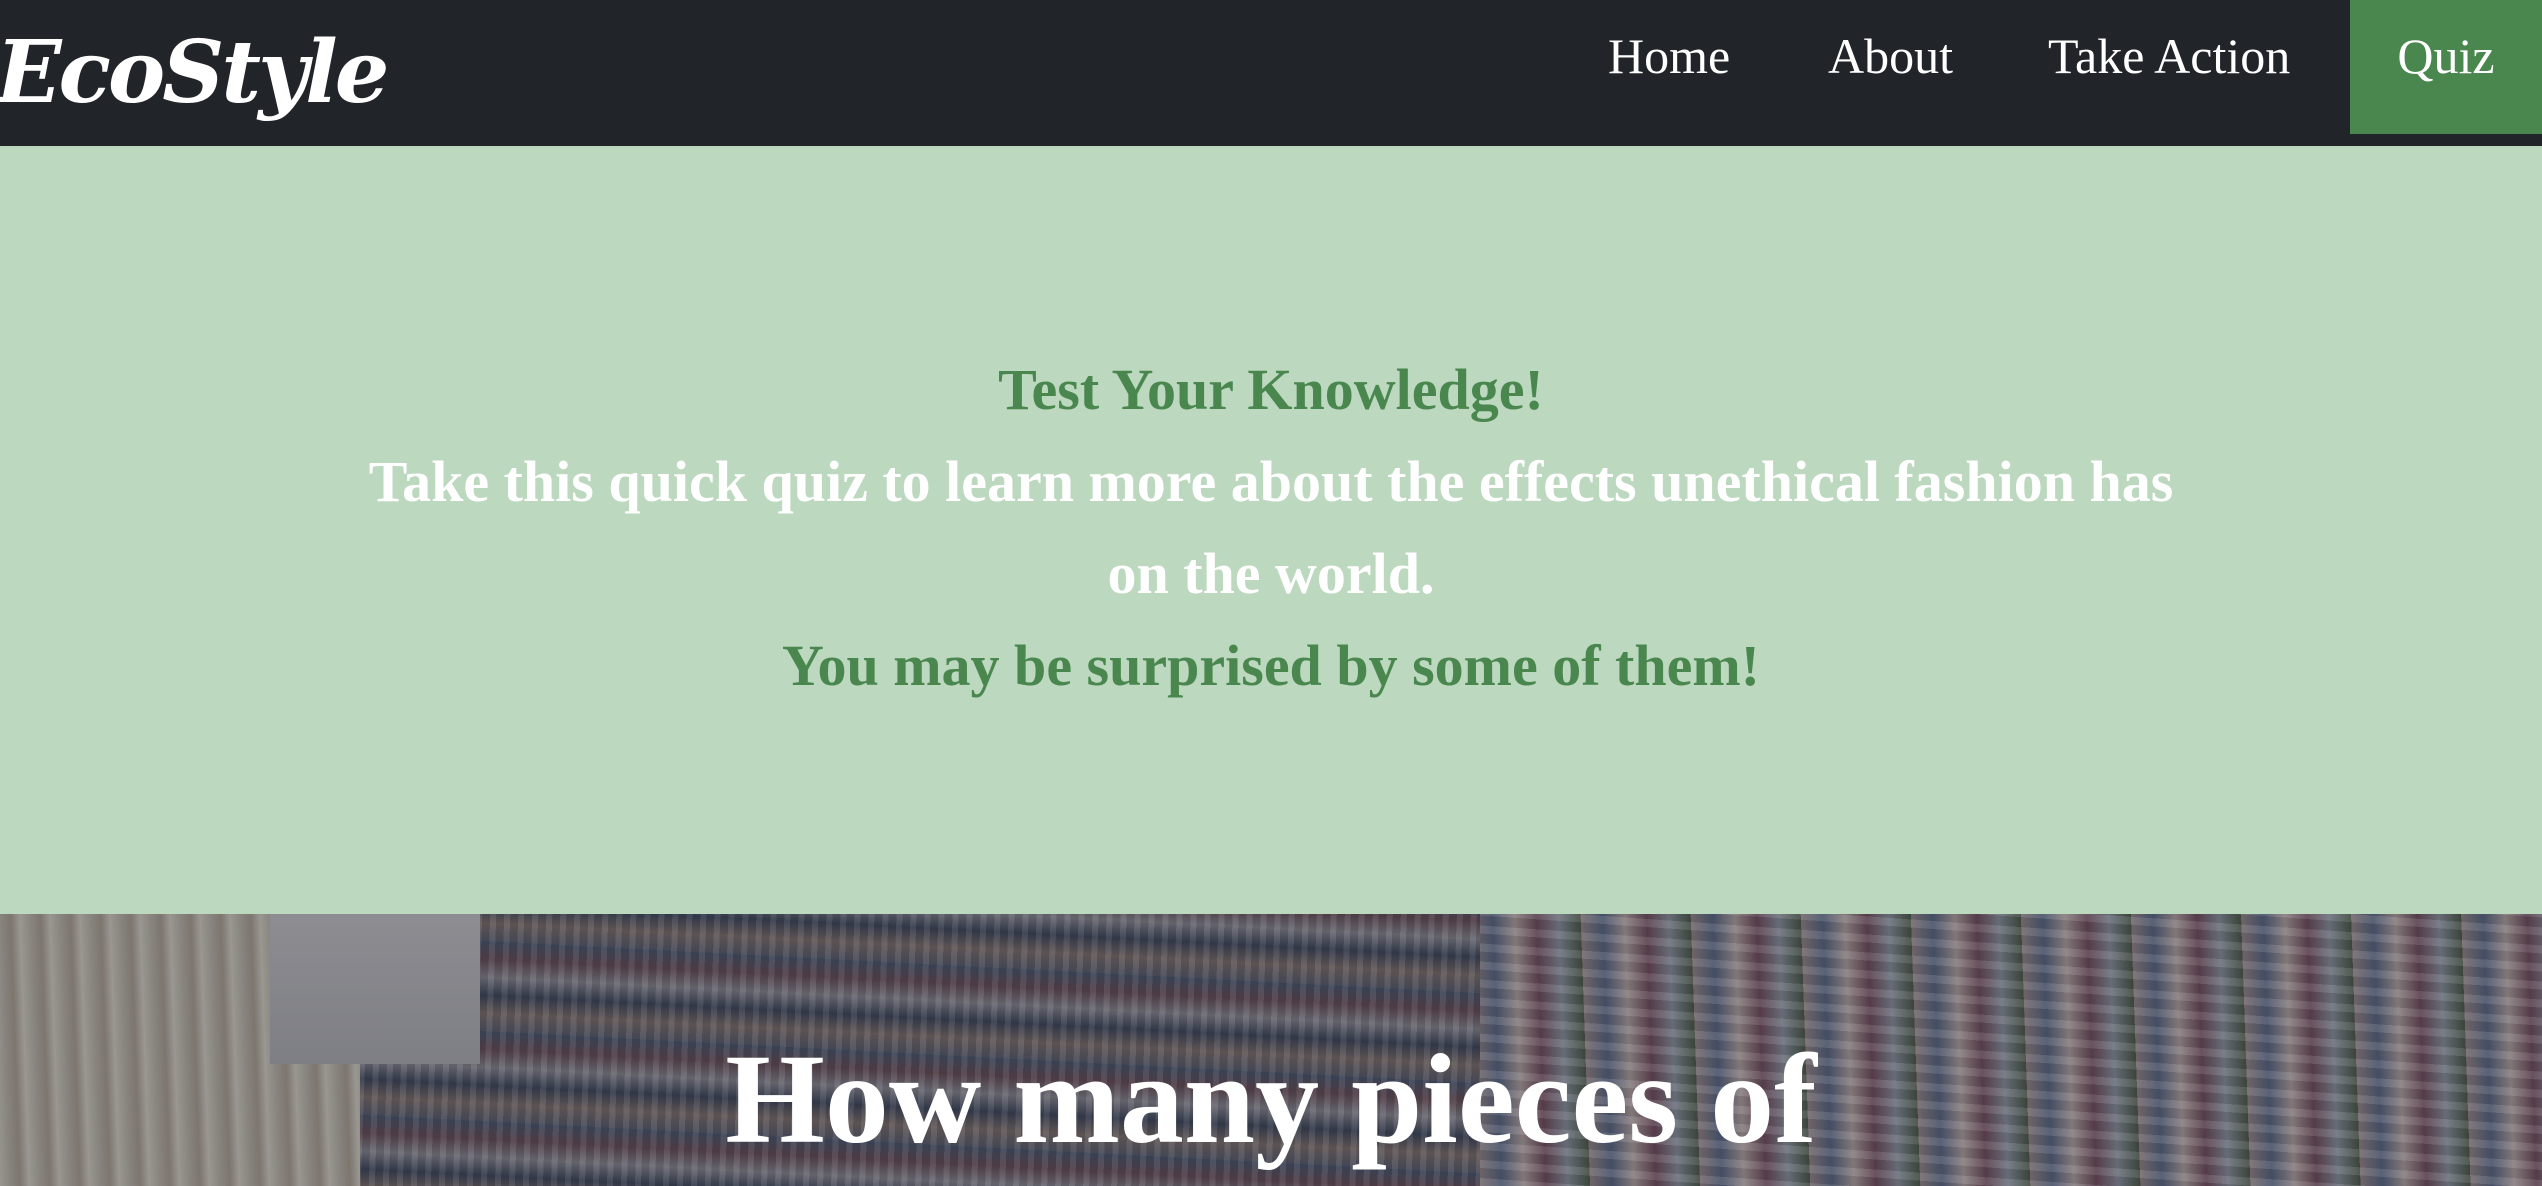  I want to click on question-heading: How many pieces of, so click(1271, 1099).